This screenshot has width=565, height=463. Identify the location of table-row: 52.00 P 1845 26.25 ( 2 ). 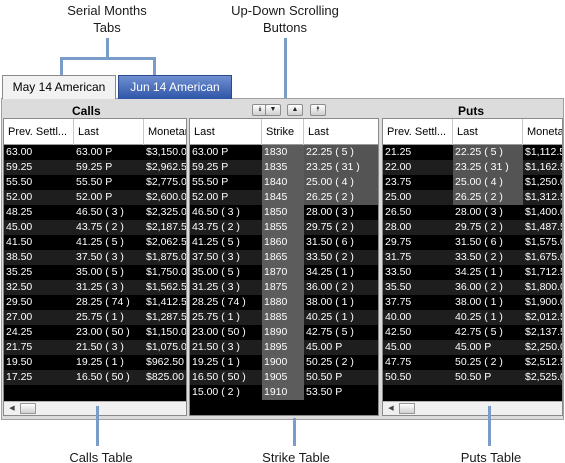
(284, 197).